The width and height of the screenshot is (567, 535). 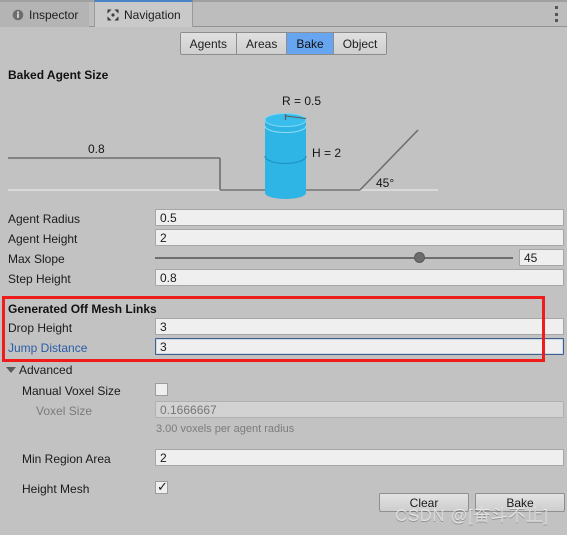 I want to click on row-agent-height: Agent Height 2, so click(x=283, y=239).